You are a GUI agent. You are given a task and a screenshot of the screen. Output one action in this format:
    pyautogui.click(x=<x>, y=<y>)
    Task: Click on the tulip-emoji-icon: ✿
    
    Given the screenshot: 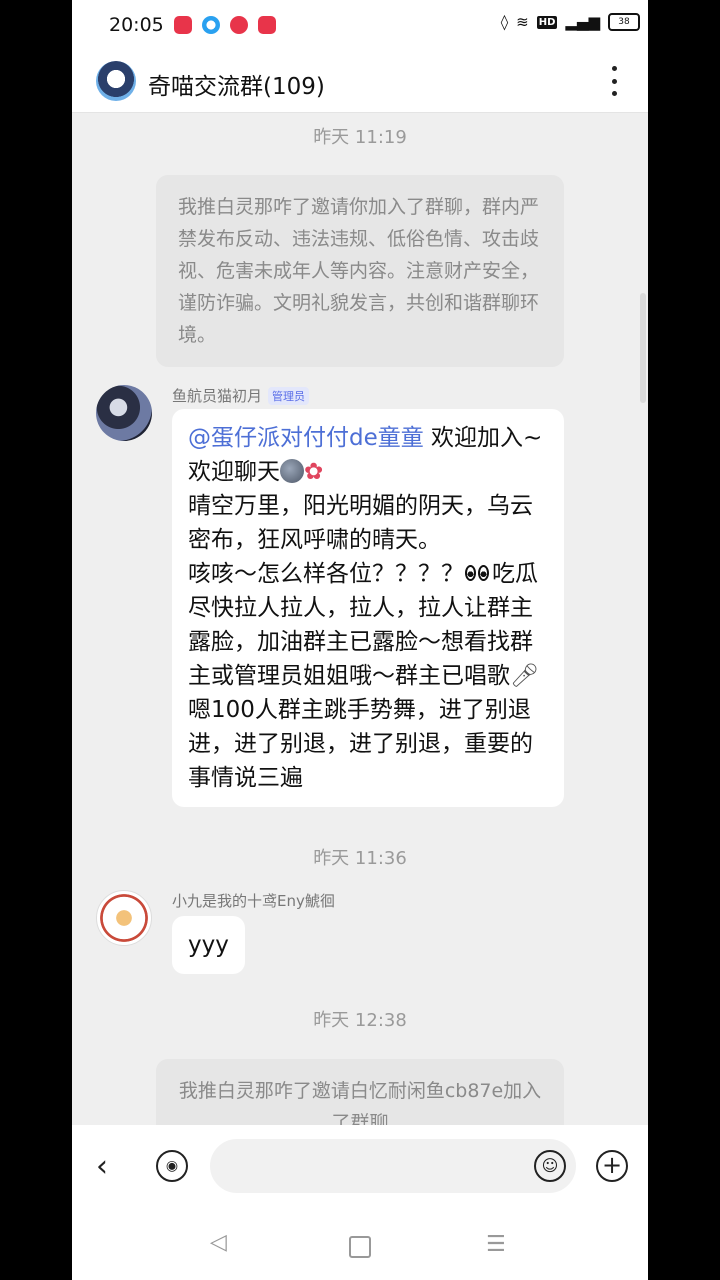 What is the action you would take?
    pyautogui.click(x=314, y=472)
    